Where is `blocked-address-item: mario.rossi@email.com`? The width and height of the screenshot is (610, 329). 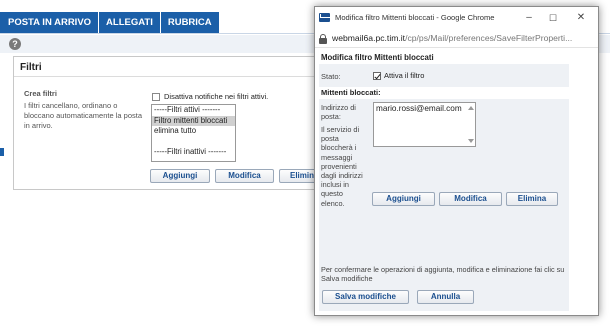 blocked-address-item: mario.rossi@email.com is located at coordinates (419, 108).